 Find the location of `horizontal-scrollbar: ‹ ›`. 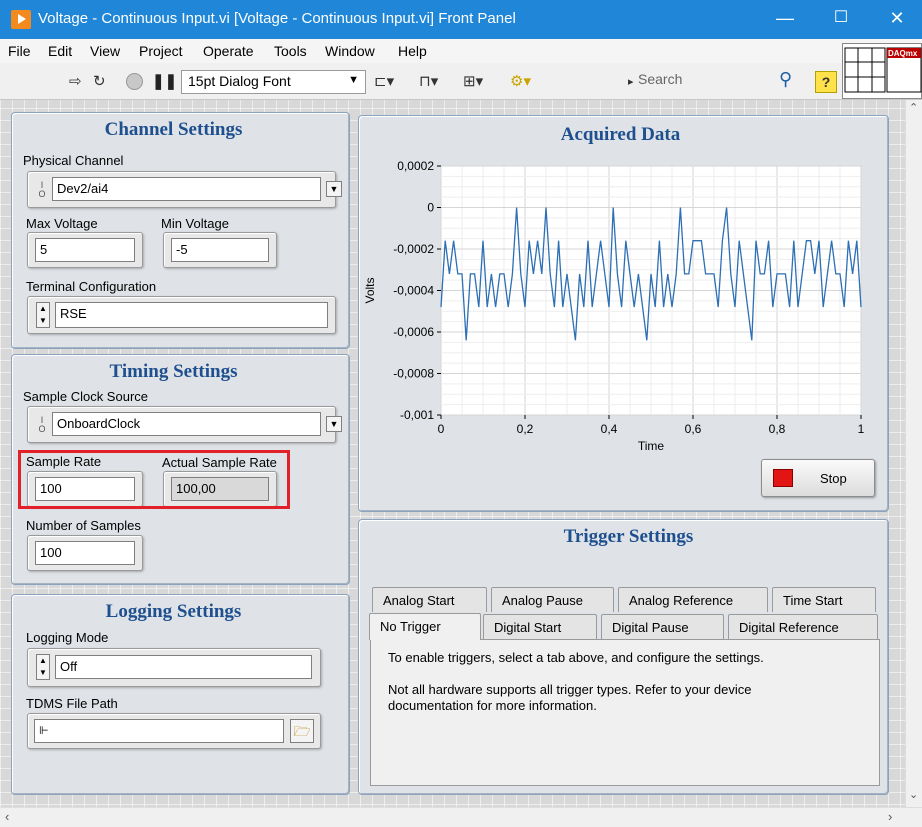

horizontal-scrollbar: ‹ › is located at coordinates (461, 817).